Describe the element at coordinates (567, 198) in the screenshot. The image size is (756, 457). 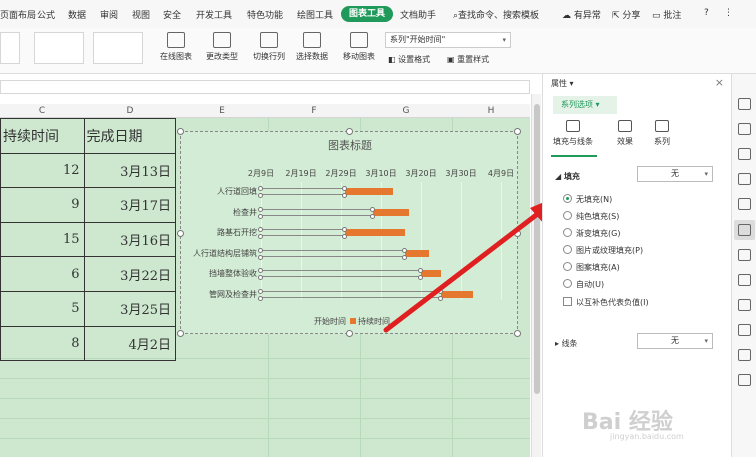
I see `radio-selected` at that location.